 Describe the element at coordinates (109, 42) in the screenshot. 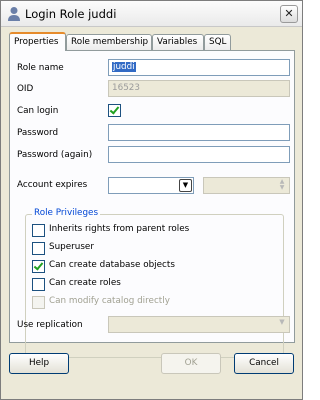

I see `tab-role-membership: Role membership` at that location.